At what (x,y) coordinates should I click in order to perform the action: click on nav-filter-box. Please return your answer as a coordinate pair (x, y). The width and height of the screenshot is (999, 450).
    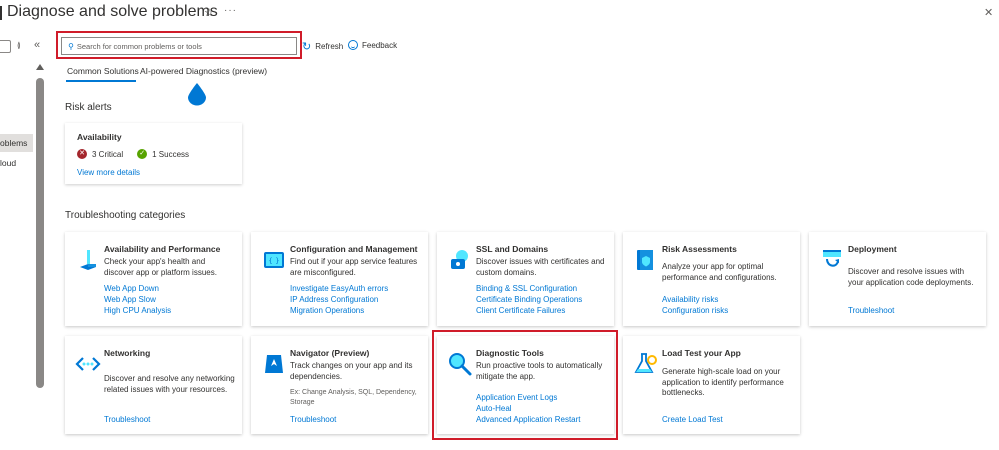
    Looking at the image, I should click on (5, 46).